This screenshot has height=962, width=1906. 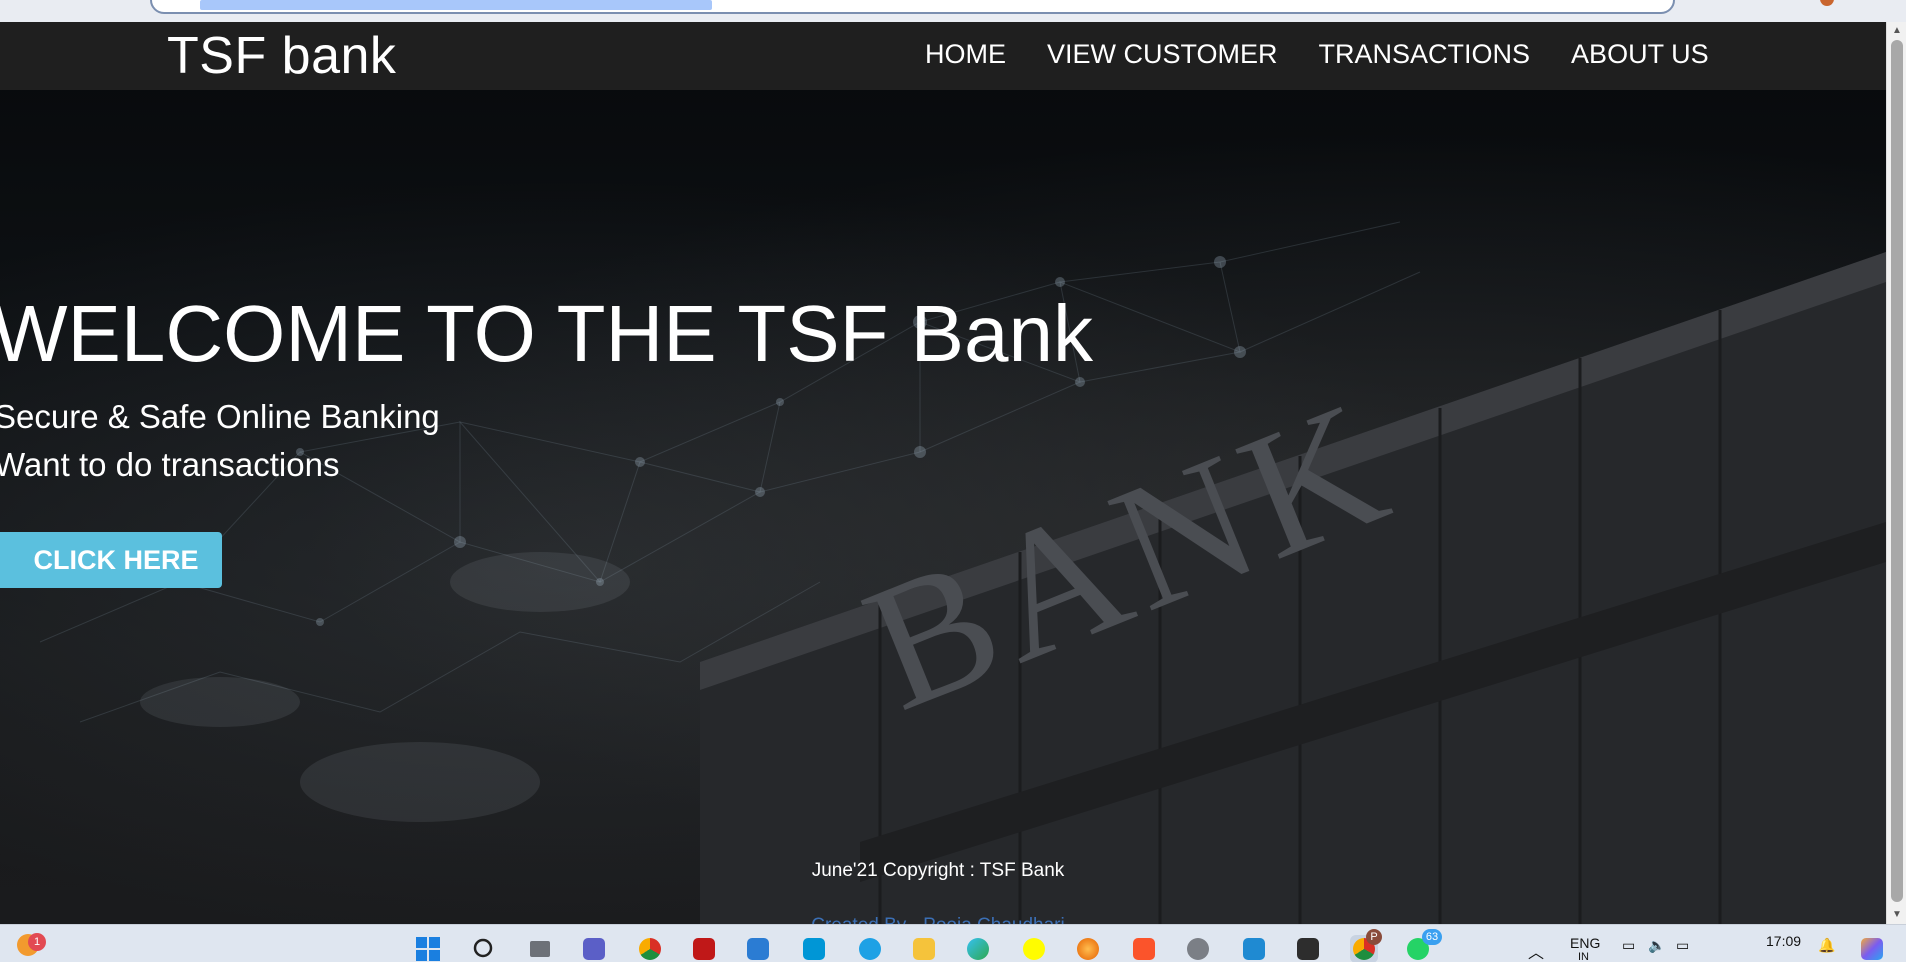 I want to click on notification-badge: 1, so click(x=37, y=942).